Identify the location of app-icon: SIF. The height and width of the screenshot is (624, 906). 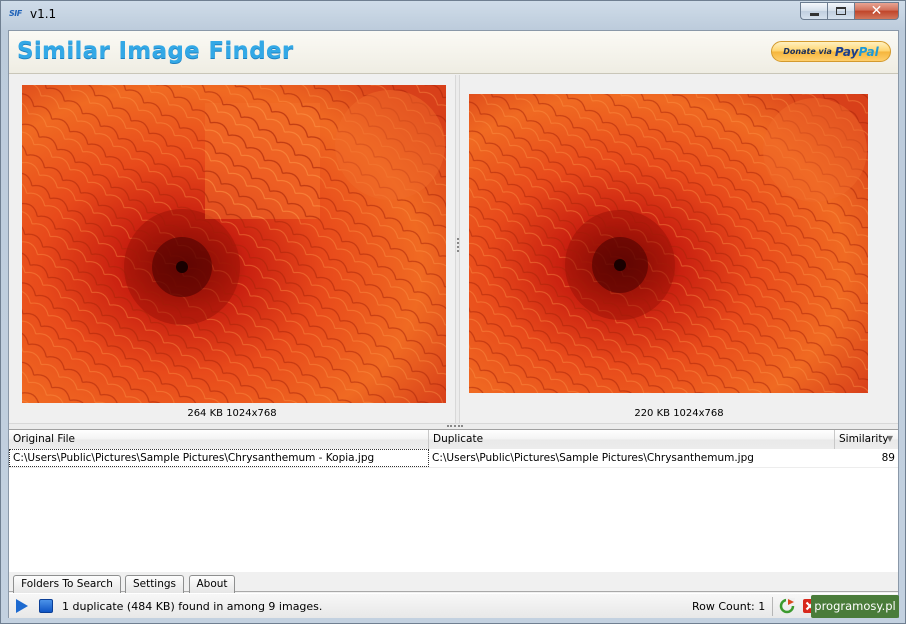
(15, 13).